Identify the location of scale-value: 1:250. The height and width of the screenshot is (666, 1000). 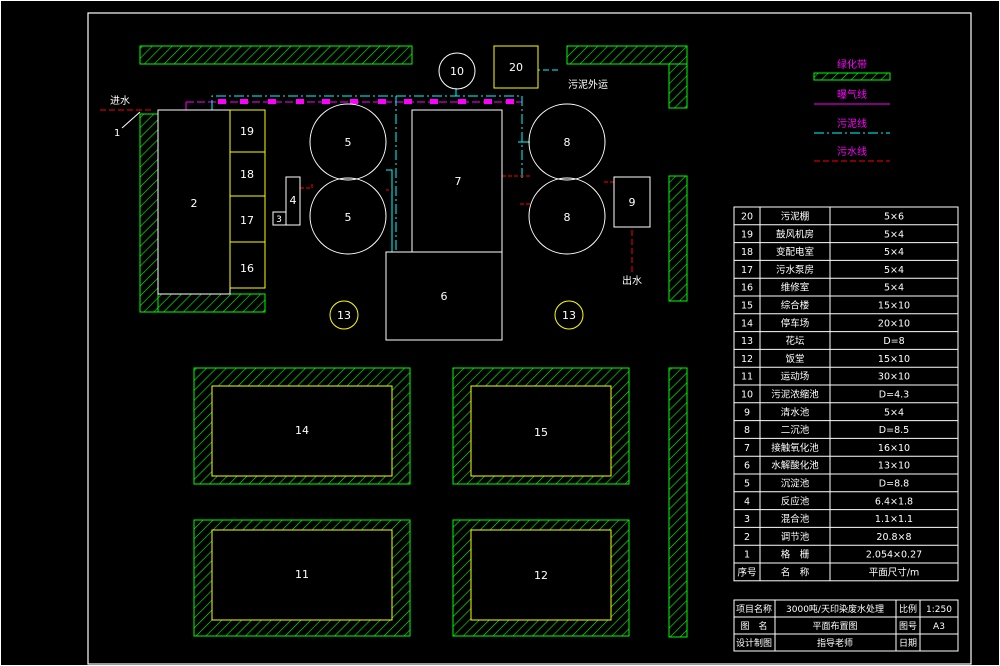
(939, 610).